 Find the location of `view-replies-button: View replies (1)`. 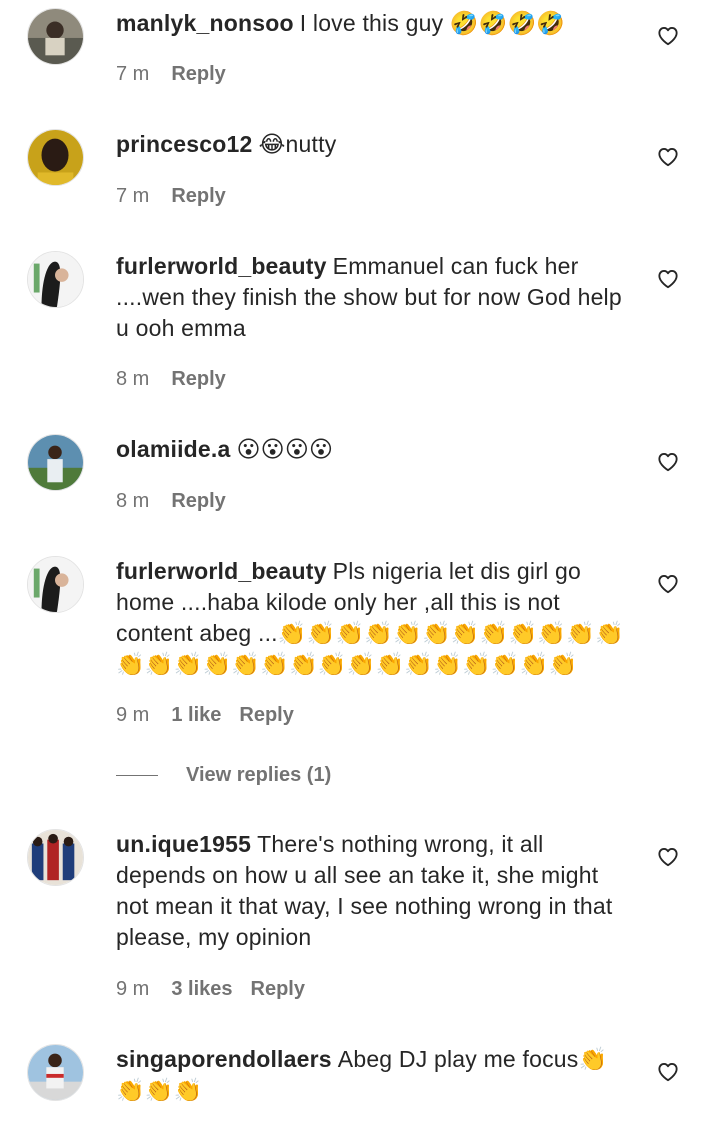

view-replies-button: View replies (1) is located at coordinates (258, 775).